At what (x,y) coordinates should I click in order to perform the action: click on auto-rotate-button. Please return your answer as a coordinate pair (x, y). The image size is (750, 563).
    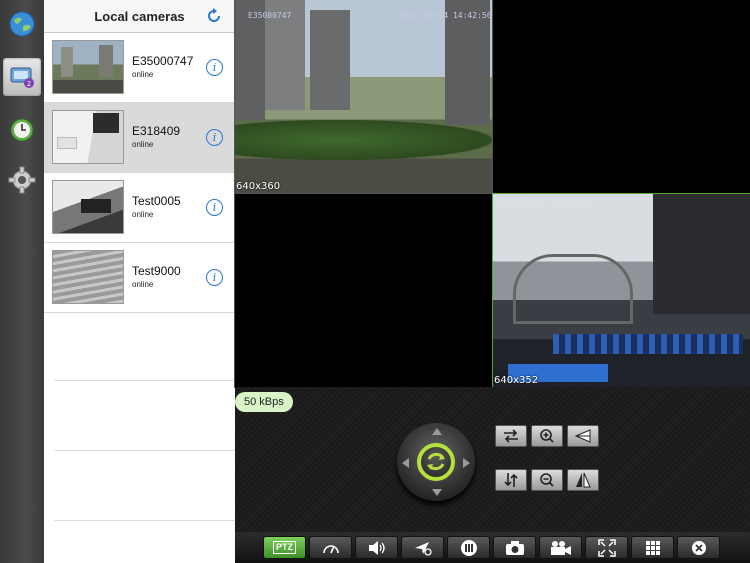
    Looking at the image, I should click on (436, 462).